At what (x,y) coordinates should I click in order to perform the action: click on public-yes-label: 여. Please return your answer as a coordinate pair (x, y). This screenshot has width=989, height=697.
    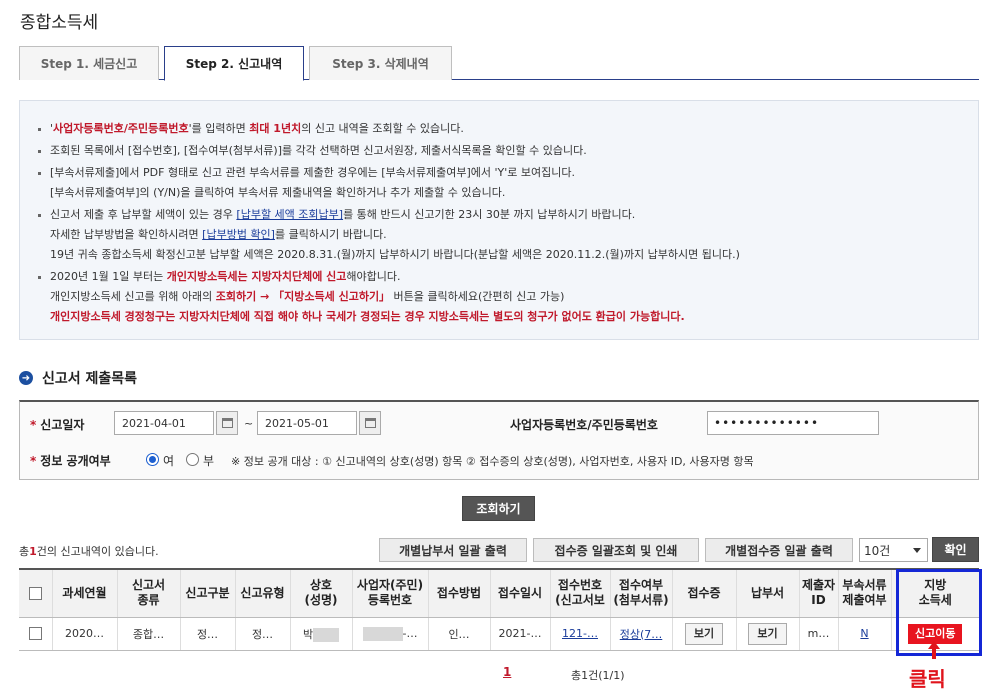
    Looking at the image, I should click on (169, 461).